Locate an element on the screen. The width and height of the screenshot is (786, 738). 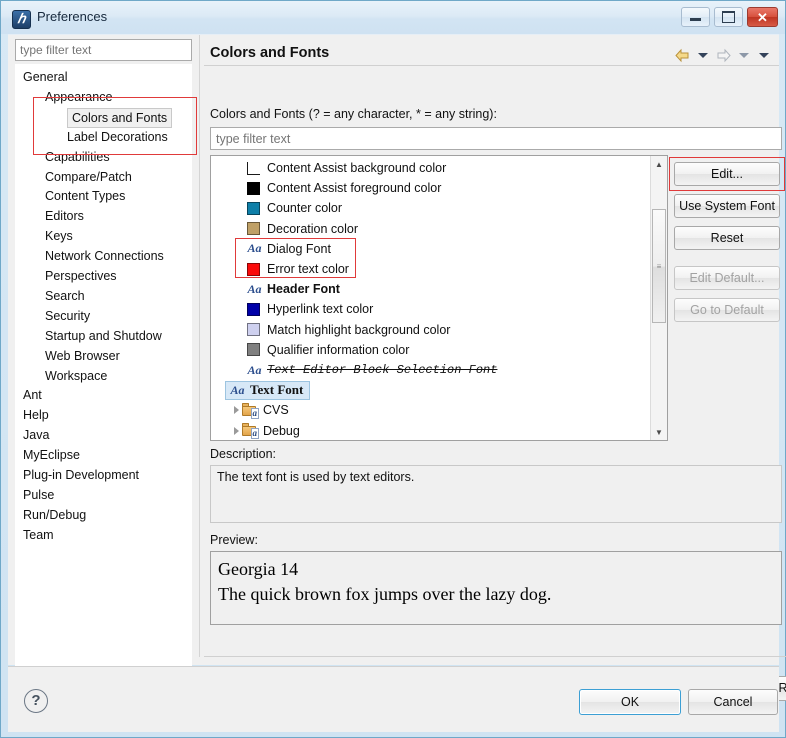
list-item-label: Error text color is located at coordinates (308, 269).